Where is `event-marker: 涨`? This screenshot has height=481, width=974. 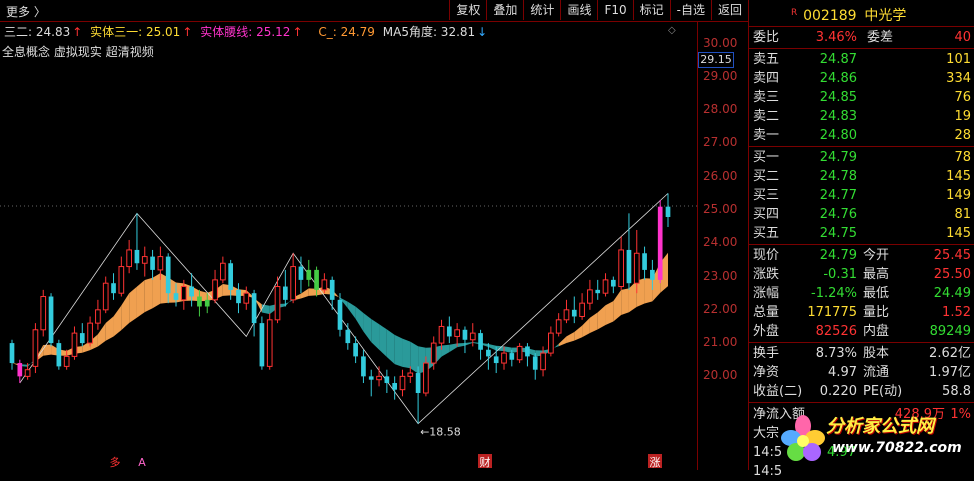 event-marker: 涨 is located at coordinates (655, 462).